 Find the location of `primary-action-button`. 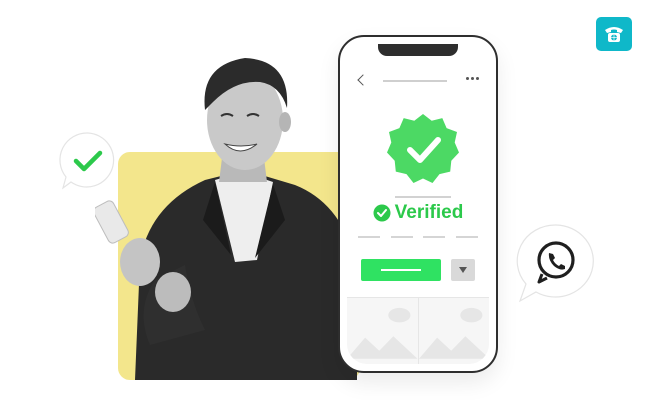

primary-action-button is located at coordinates (401, 270).